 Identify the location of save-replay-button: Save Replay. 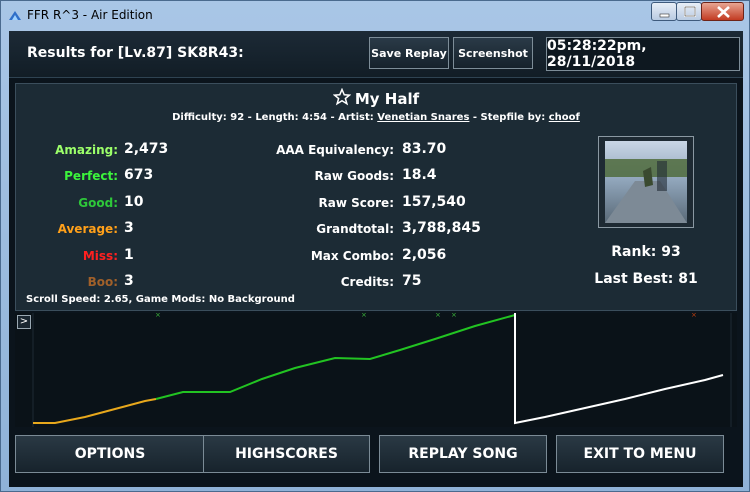
(409, 53).